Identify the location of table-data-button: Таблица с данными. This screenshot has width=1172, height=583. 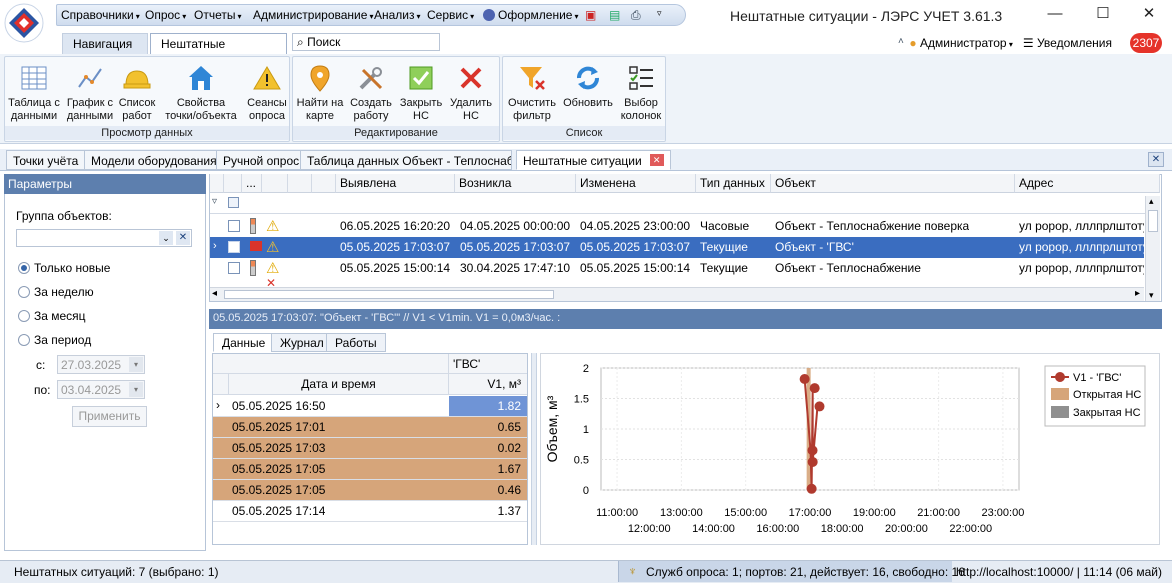
(34, 92).